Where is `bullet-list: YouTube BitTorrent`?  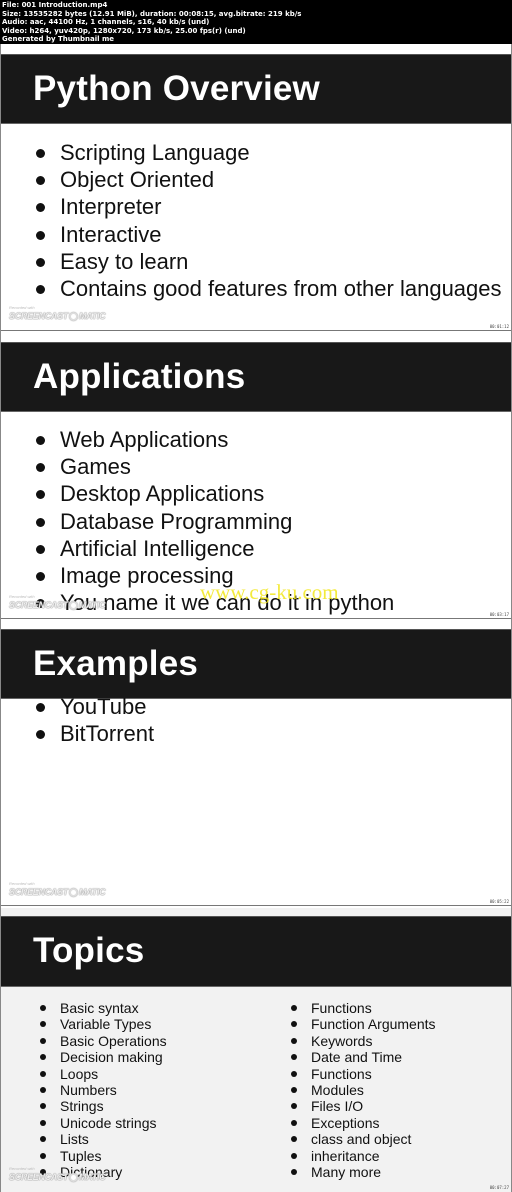 bullet-list: YouTube BitTorrent is located at coordinates (256, 720).